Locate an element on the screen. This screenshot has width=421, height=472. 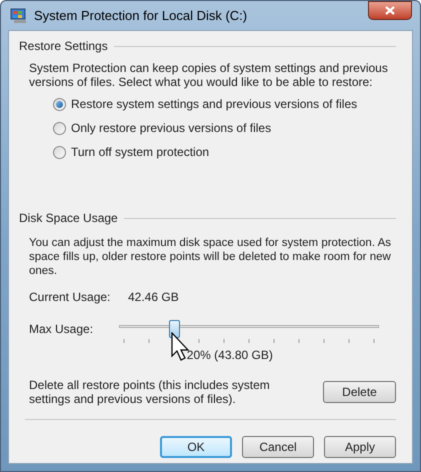
current-usage-value: 42.46 GB is located at coordinates (153, 297).